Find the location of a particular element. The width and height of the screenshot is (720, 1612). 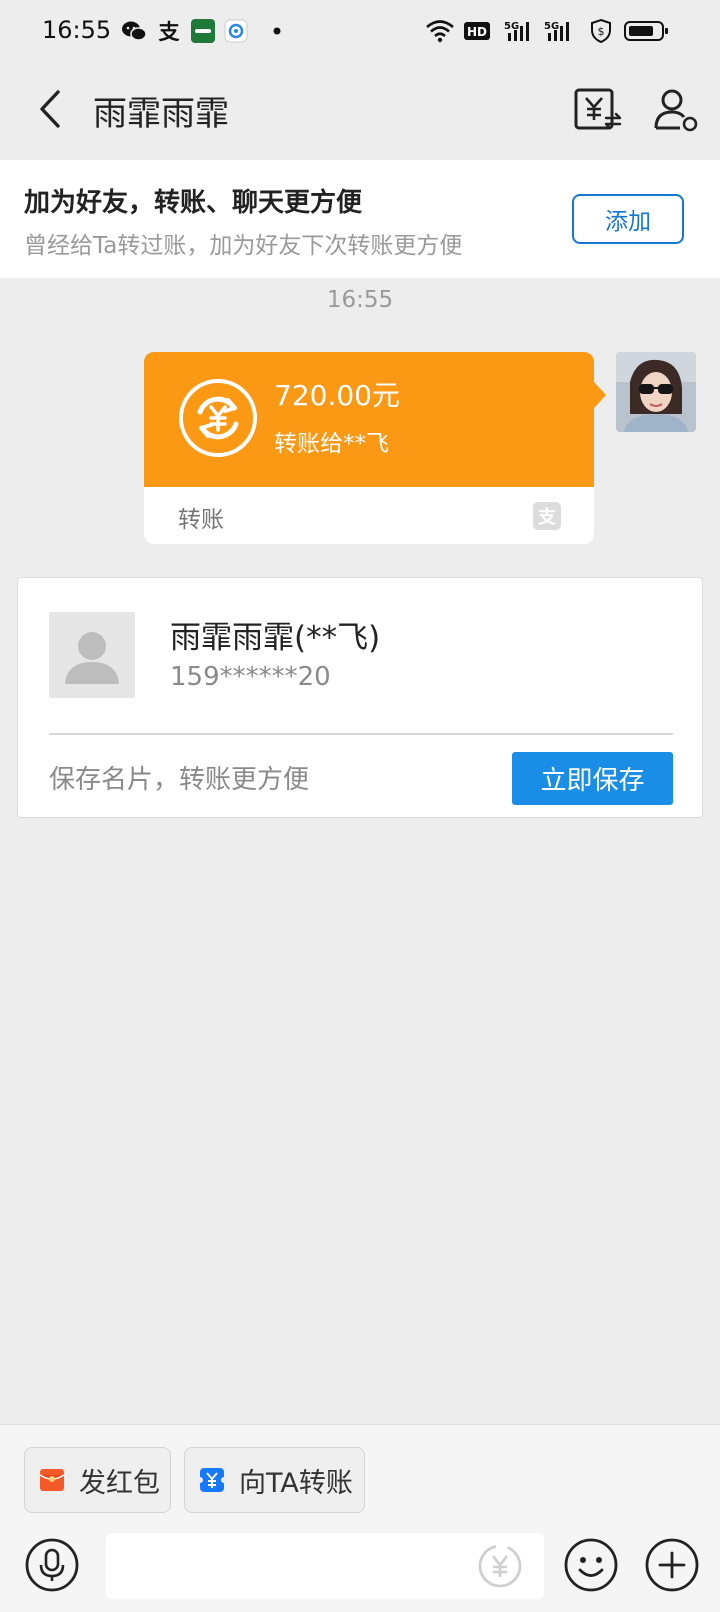

battery-icon is located at coordinates (647, 31).